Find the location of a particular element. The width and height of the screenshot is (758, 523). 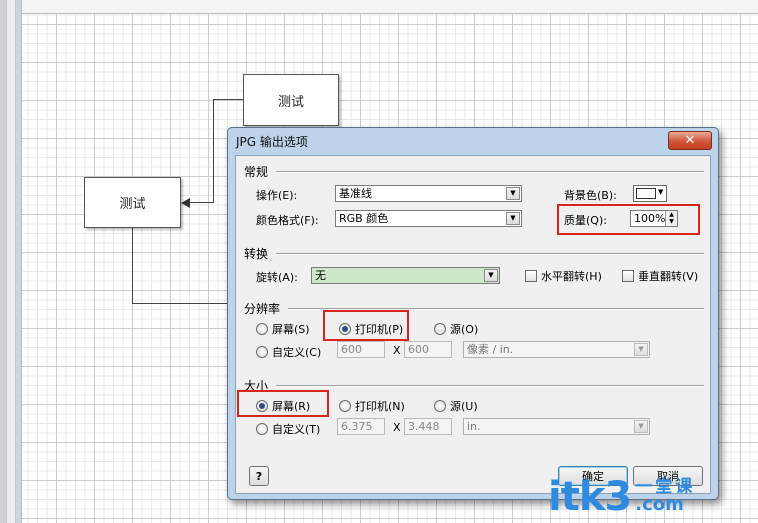

background-color-picker: ▼ is located at coordinates (650, 193).